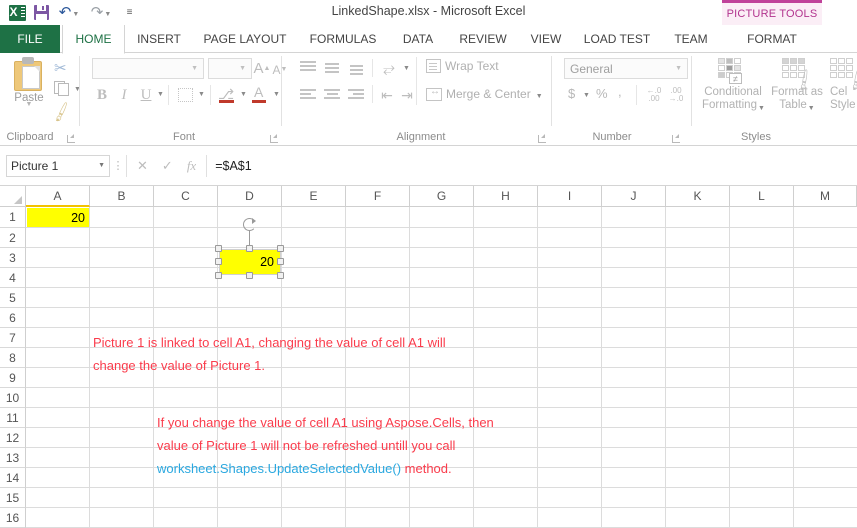 The image size is (857, 528). Describe the element at coordinates (280, 69) in the screenshot. I see `shrink-font-icon: A ▼` at that location.